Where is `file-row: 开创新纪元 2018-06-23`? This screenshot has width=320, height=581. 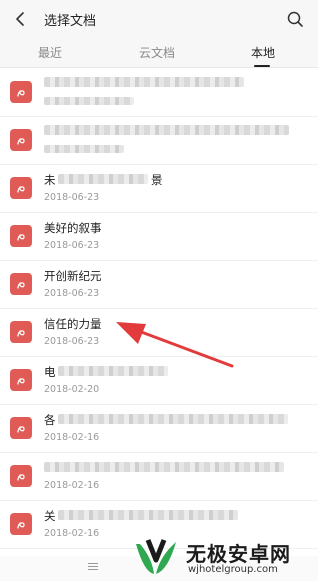 file-row: 开创新纪元 2018-06-23 is located at coordinates (159, 285).